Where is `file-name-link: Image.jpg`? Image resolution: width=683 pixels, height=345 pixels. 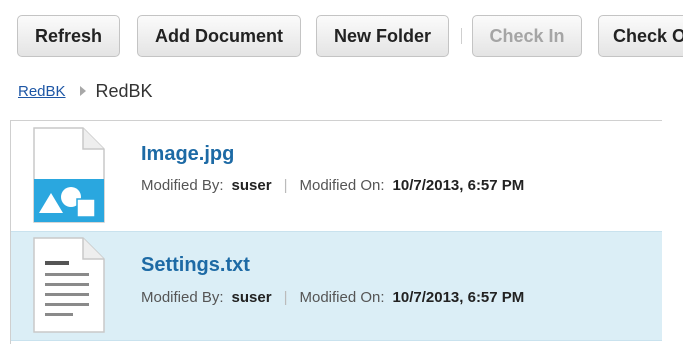 file-name-link: Image.jpg is located at coordinates (187, 154).